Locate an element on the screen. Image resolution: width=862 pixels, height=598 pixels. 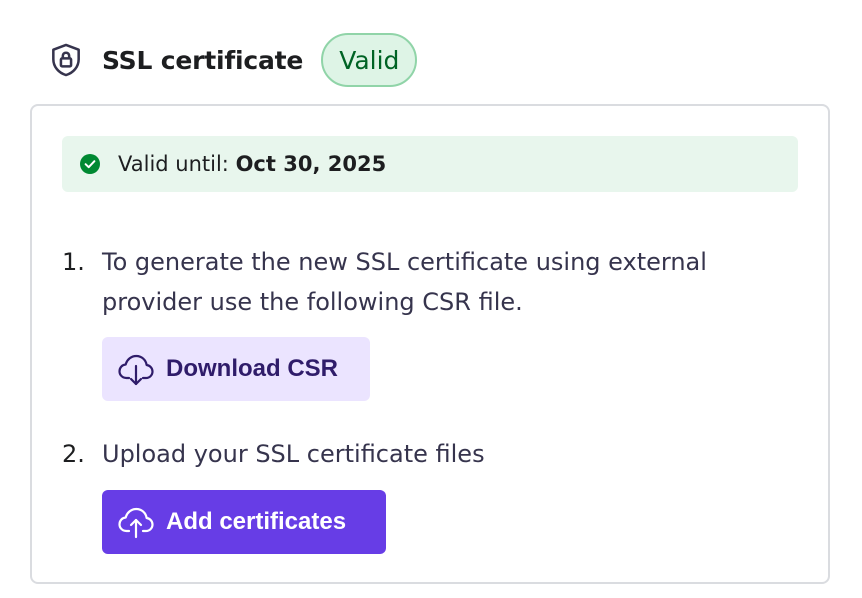
valid-until-banner: Valid until: Oct 30, 2025 is located at coordinates (430, 164).